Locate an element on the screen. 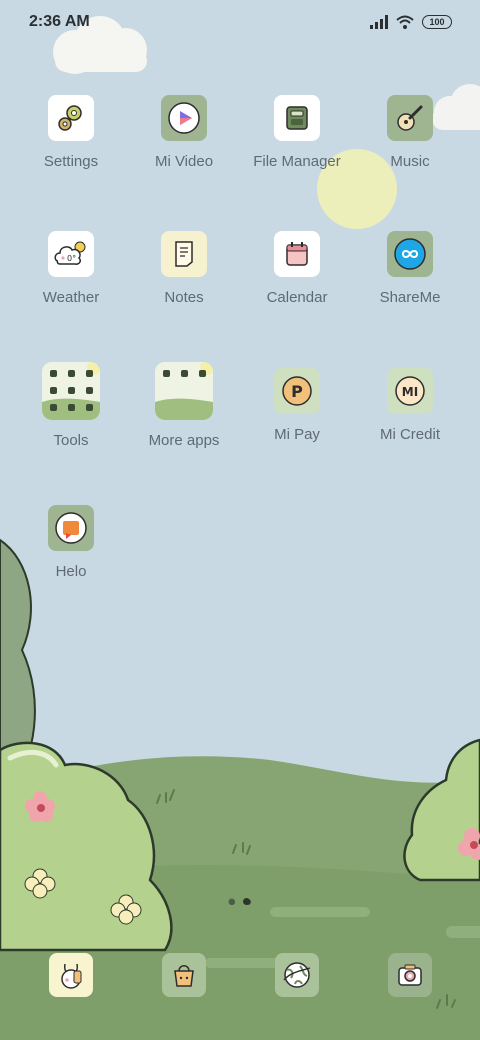 This screenshot has width=480, height=1040. app-mi-pay: P Mi Pay is located at coordinates (297, 405).